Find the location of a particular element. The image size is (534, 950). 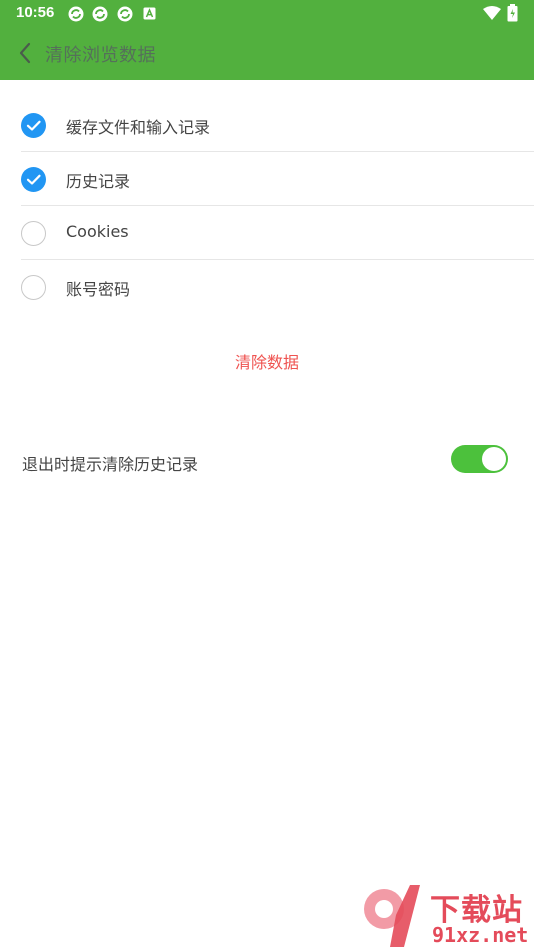

setting-label: 退出时提示清除历史记录 is located at coordinates (110, 464).